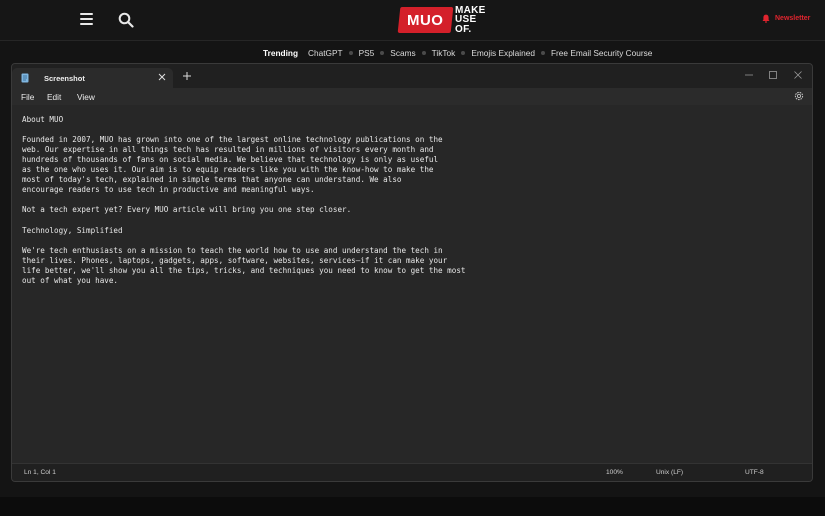 The width and height of the screenshot is (825, 516). I want to click on menu-file: File, so click(27, 97).